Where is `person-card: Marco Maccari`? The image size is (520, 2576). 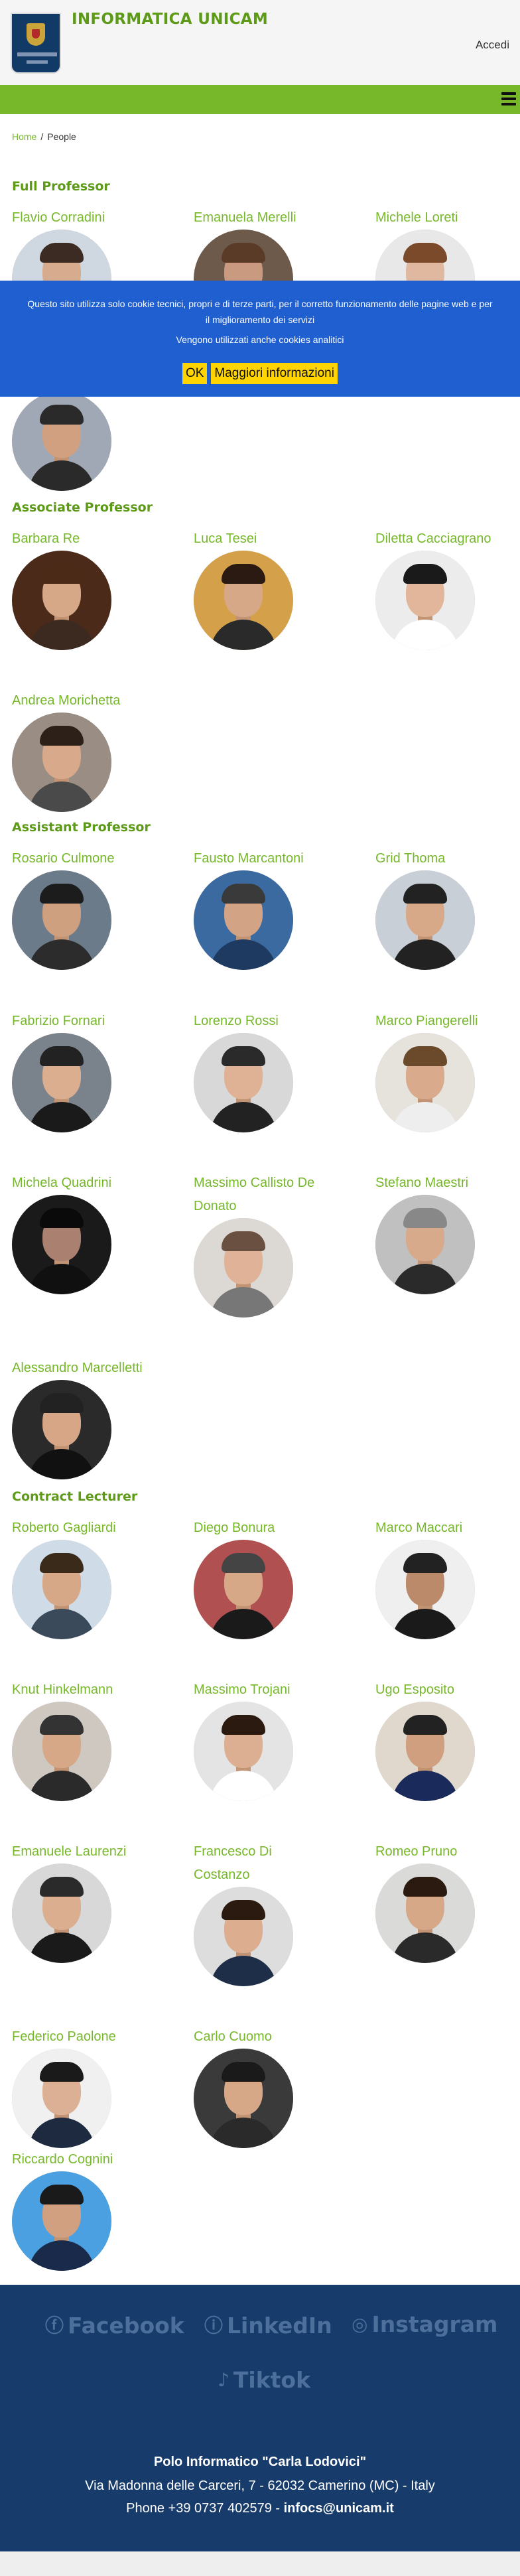 person-card: Marco Maccari is located at coordinates (447, 1578).